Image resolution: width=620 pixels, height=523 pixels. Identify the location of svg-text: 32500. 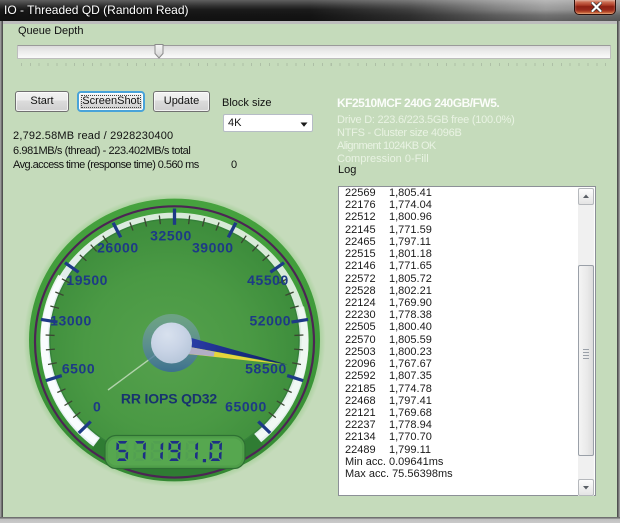
(171, 236).